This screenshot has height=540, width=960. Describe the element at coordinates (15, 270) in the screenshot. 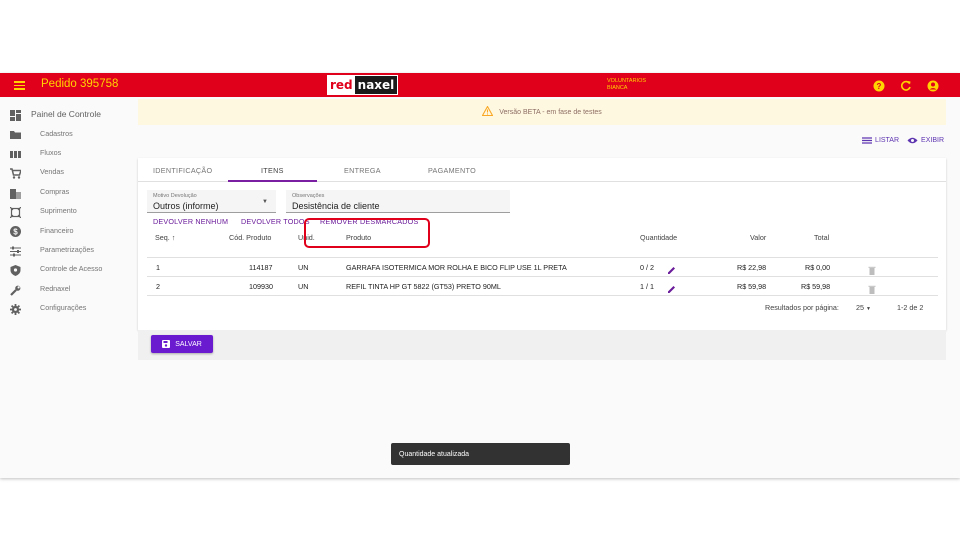

I see `shield-icon` at that location.